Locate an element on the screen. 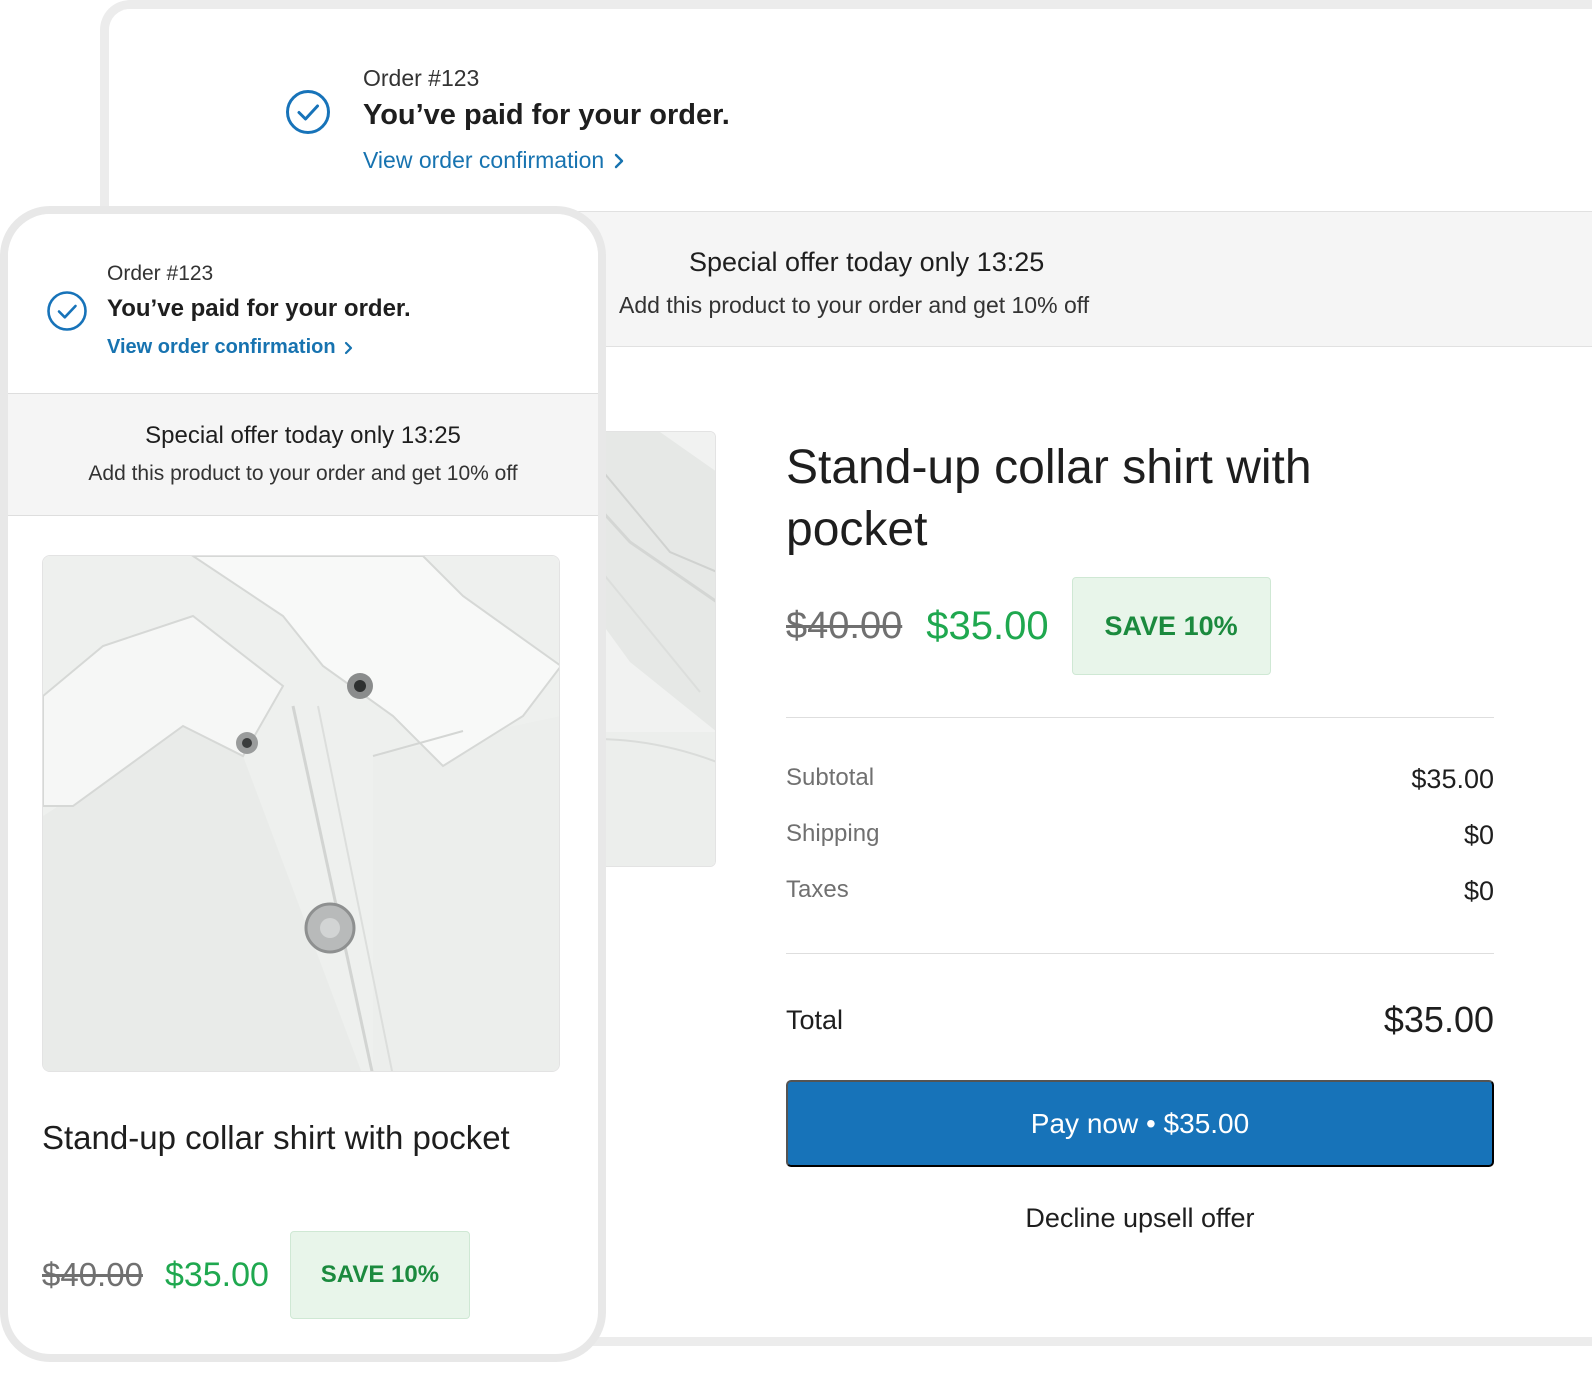 Image resolution: width=1592 pixels, height=1384 pixels. total-row: Total $35.00 is located at coordinates (1140, 1020).